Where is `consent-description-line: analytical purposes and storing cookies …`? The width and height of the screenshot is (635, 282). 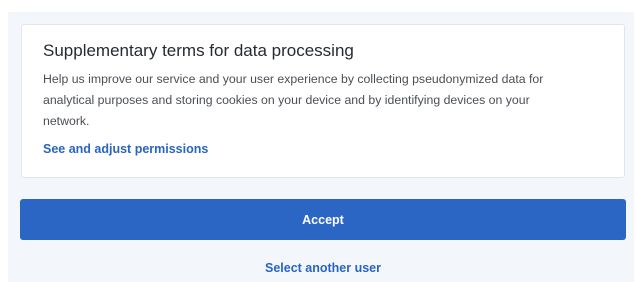 consent-description-line: analytical purposes and storing cookies … is located at coordinates (286, 100).